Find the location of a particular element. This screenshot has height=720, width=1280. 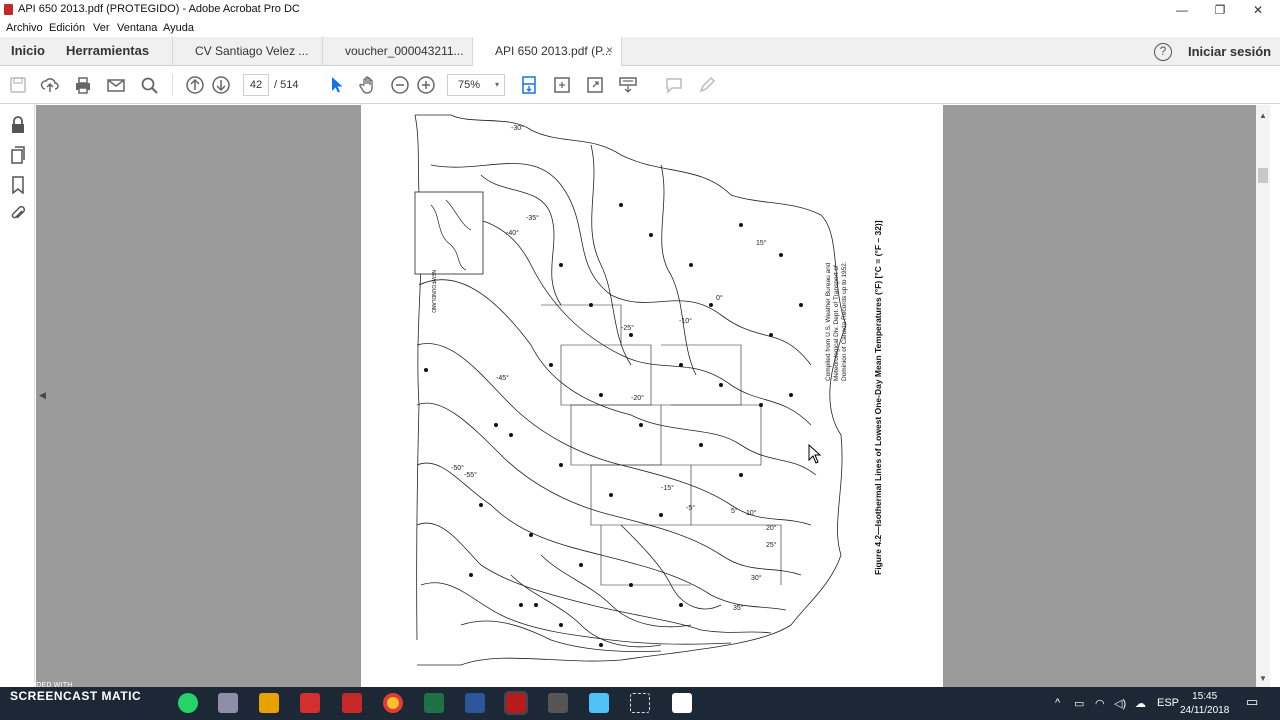

watermark-line-1: RECORDED WITH is located at coordinates (41, 685).